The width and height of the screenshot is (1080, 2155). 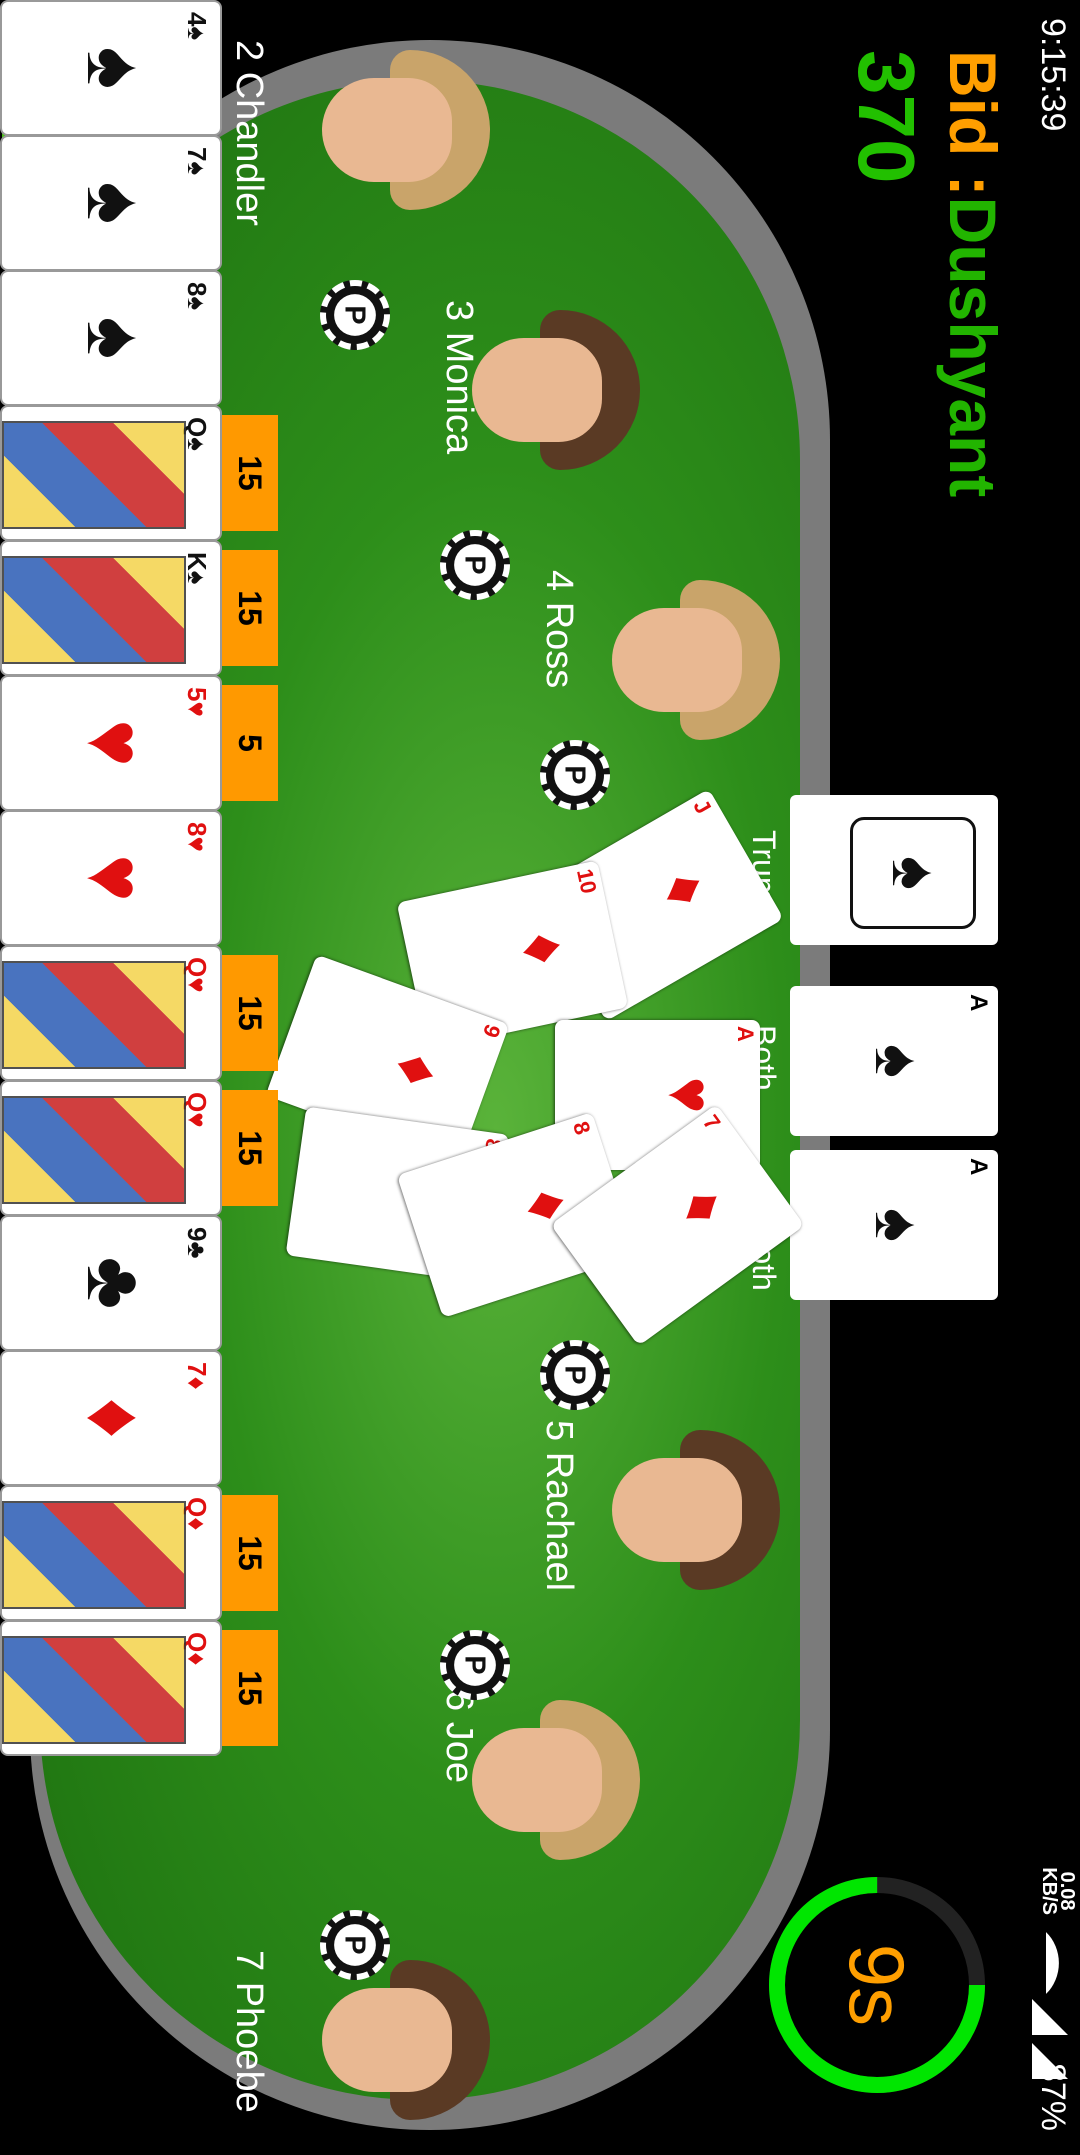 I want to click on hand-card: 7♠ ♠, so click(x=111, y=203).